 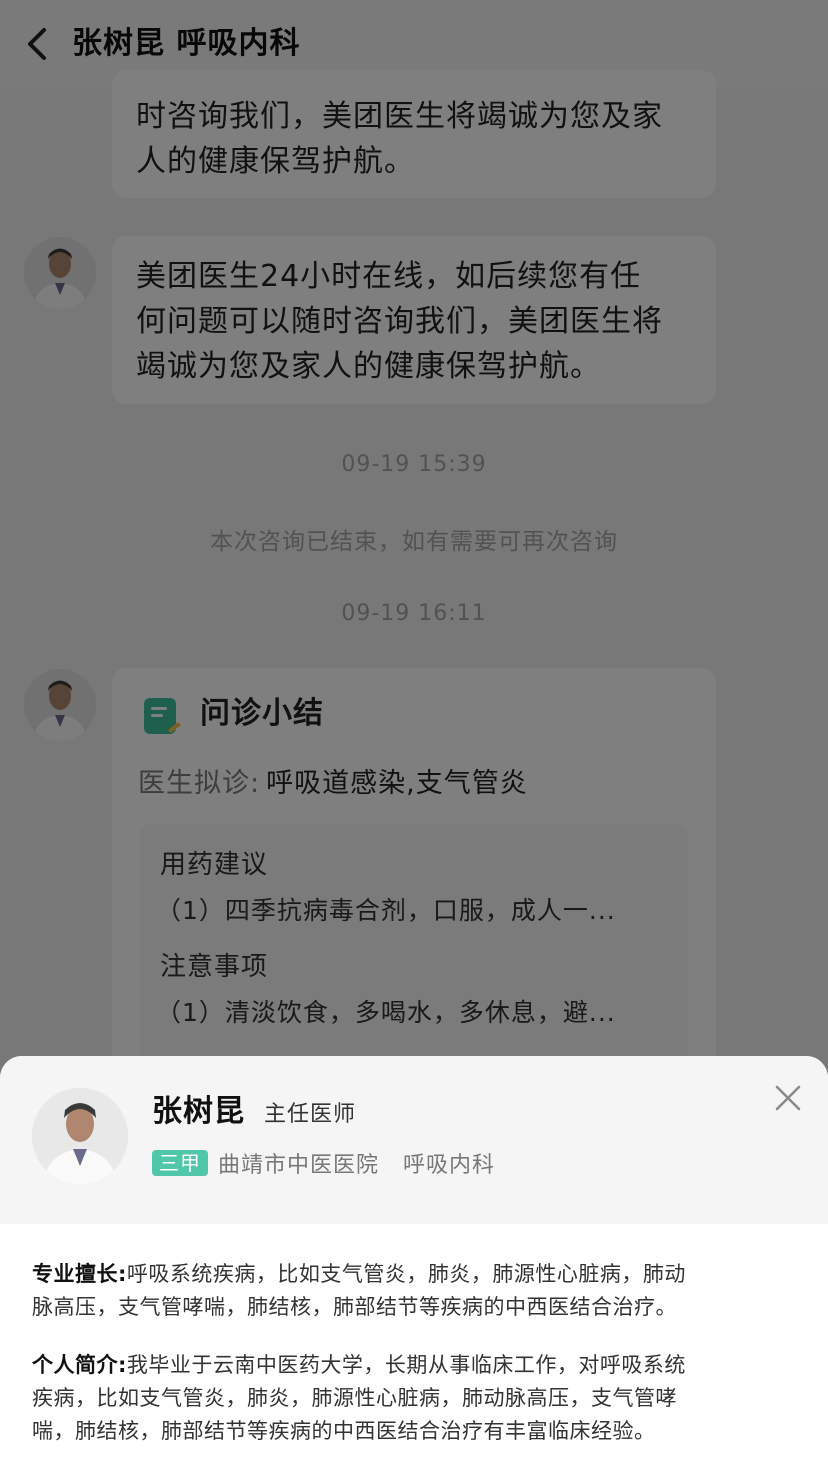 I want to click on bio-text: 喘，肺结核，肺部结节等疾病的中西医结合治疗有丰富临床经验。, so click(x=344, y=1431).